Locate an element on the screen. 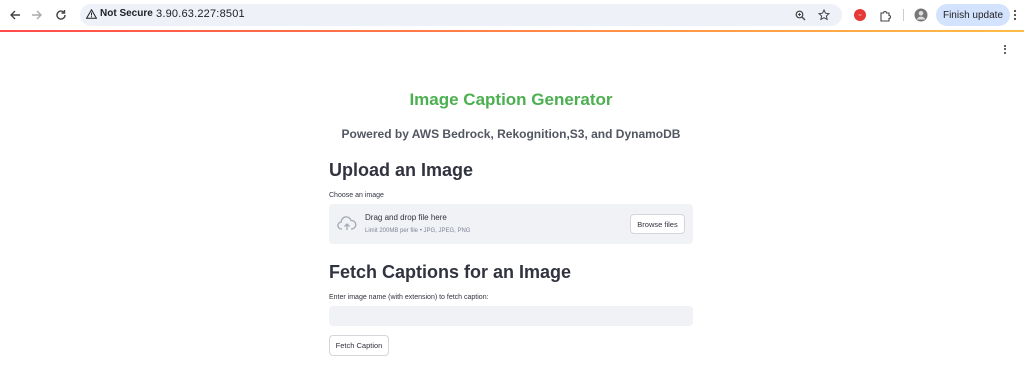  image-name-input is located at coordinates (511, 316).